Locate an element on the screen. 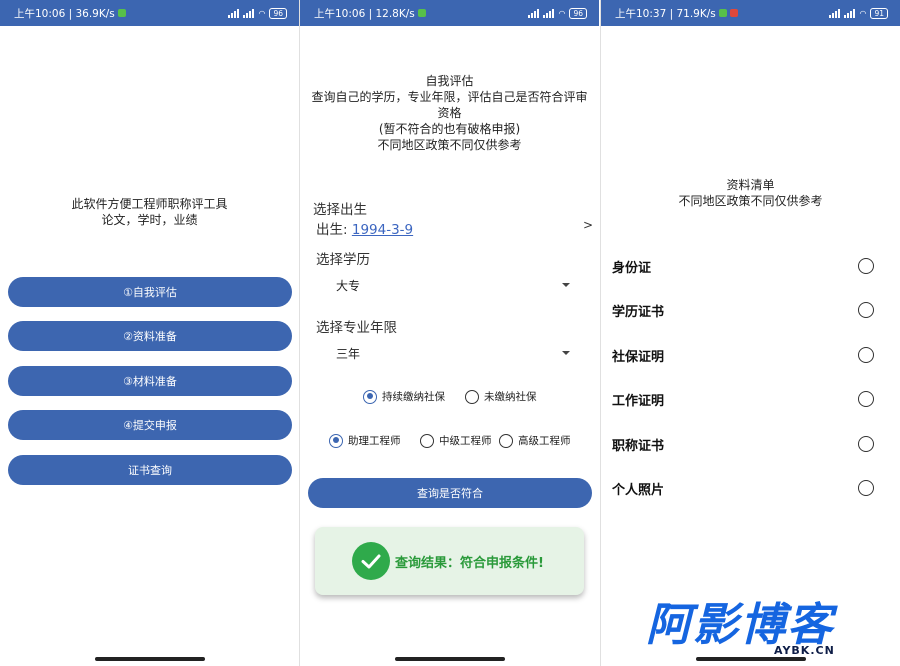 The height and width of the screenshot is (666, 900). self-assessment-button: ①自我评估 is located at coordinates (150, 292).